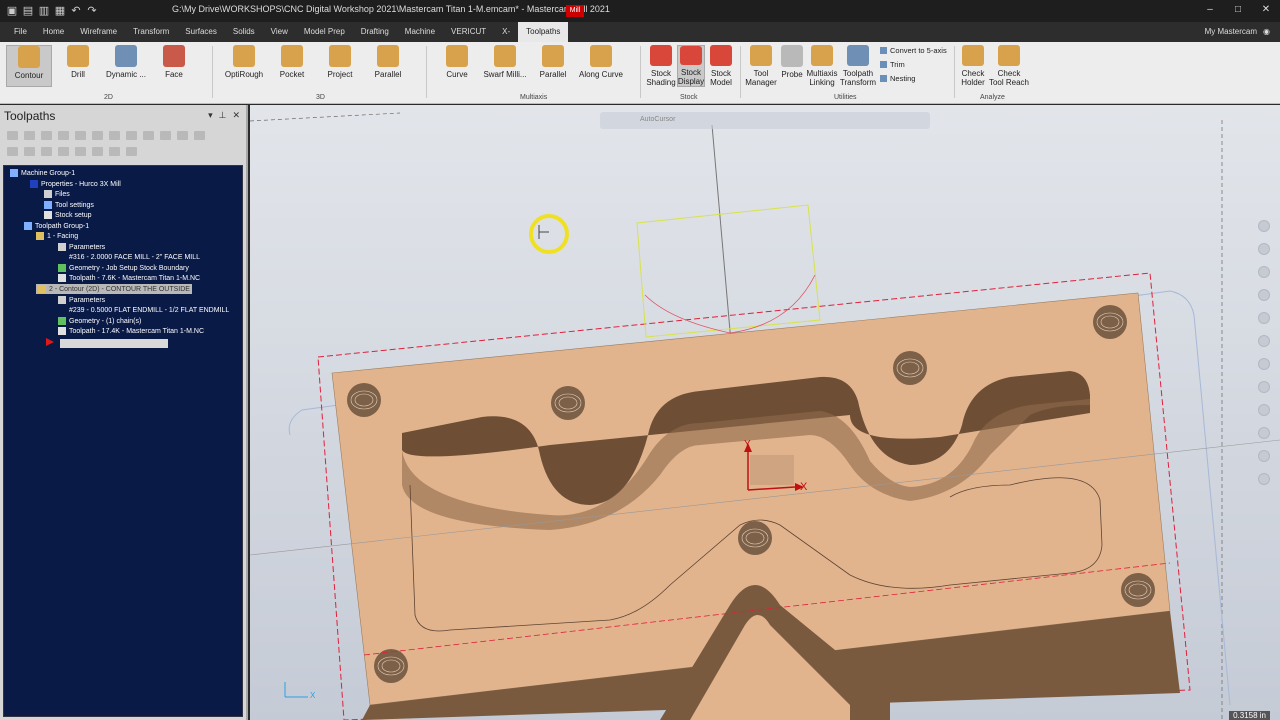  Describe the element at coordinates (12, 151) in the screenshot. I see `move-down-icon` at that location.